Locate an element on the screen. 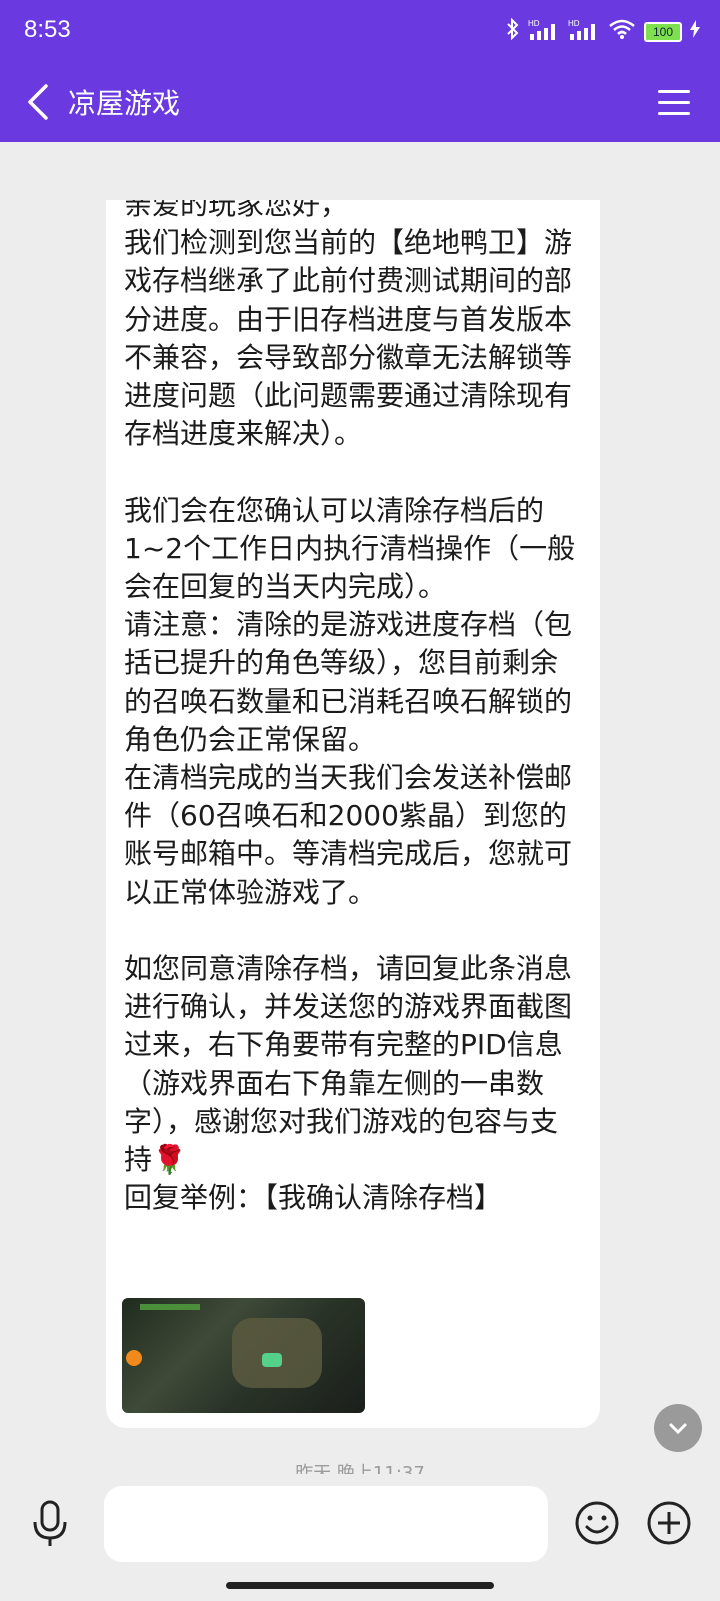 Image resolution: width=720 pixels, height=1601 pixels. message-timestamp: 昨天 晚上11:37 is located at coordinates (360, 1468).